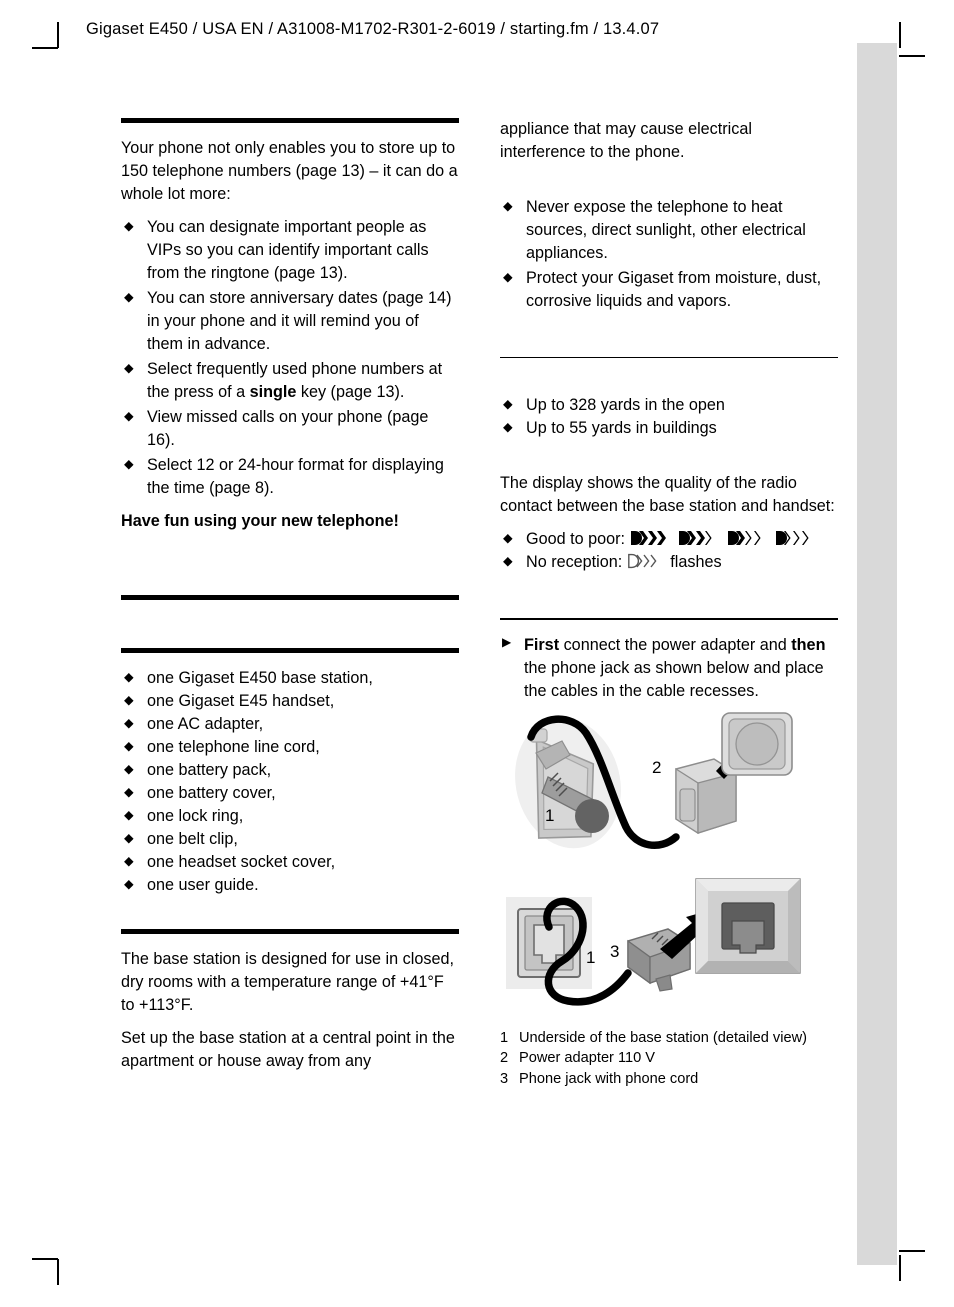 The height and width of the screenshot is (1307, 954). What do you see at coordinates (625, 405) in the screenshot?
I see `list-item-label: Up to 328 yards in the open` at bounding box center [625, 405].